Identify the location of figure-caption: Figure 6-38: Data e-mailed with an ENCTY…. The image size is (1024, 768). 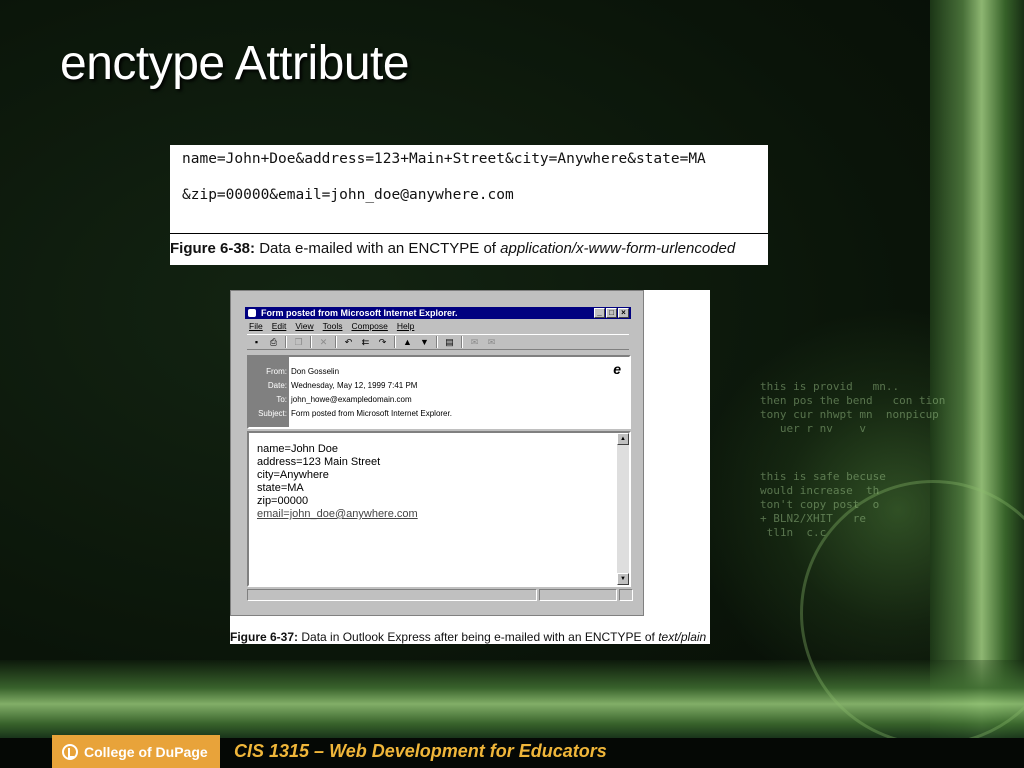
(452, 248).